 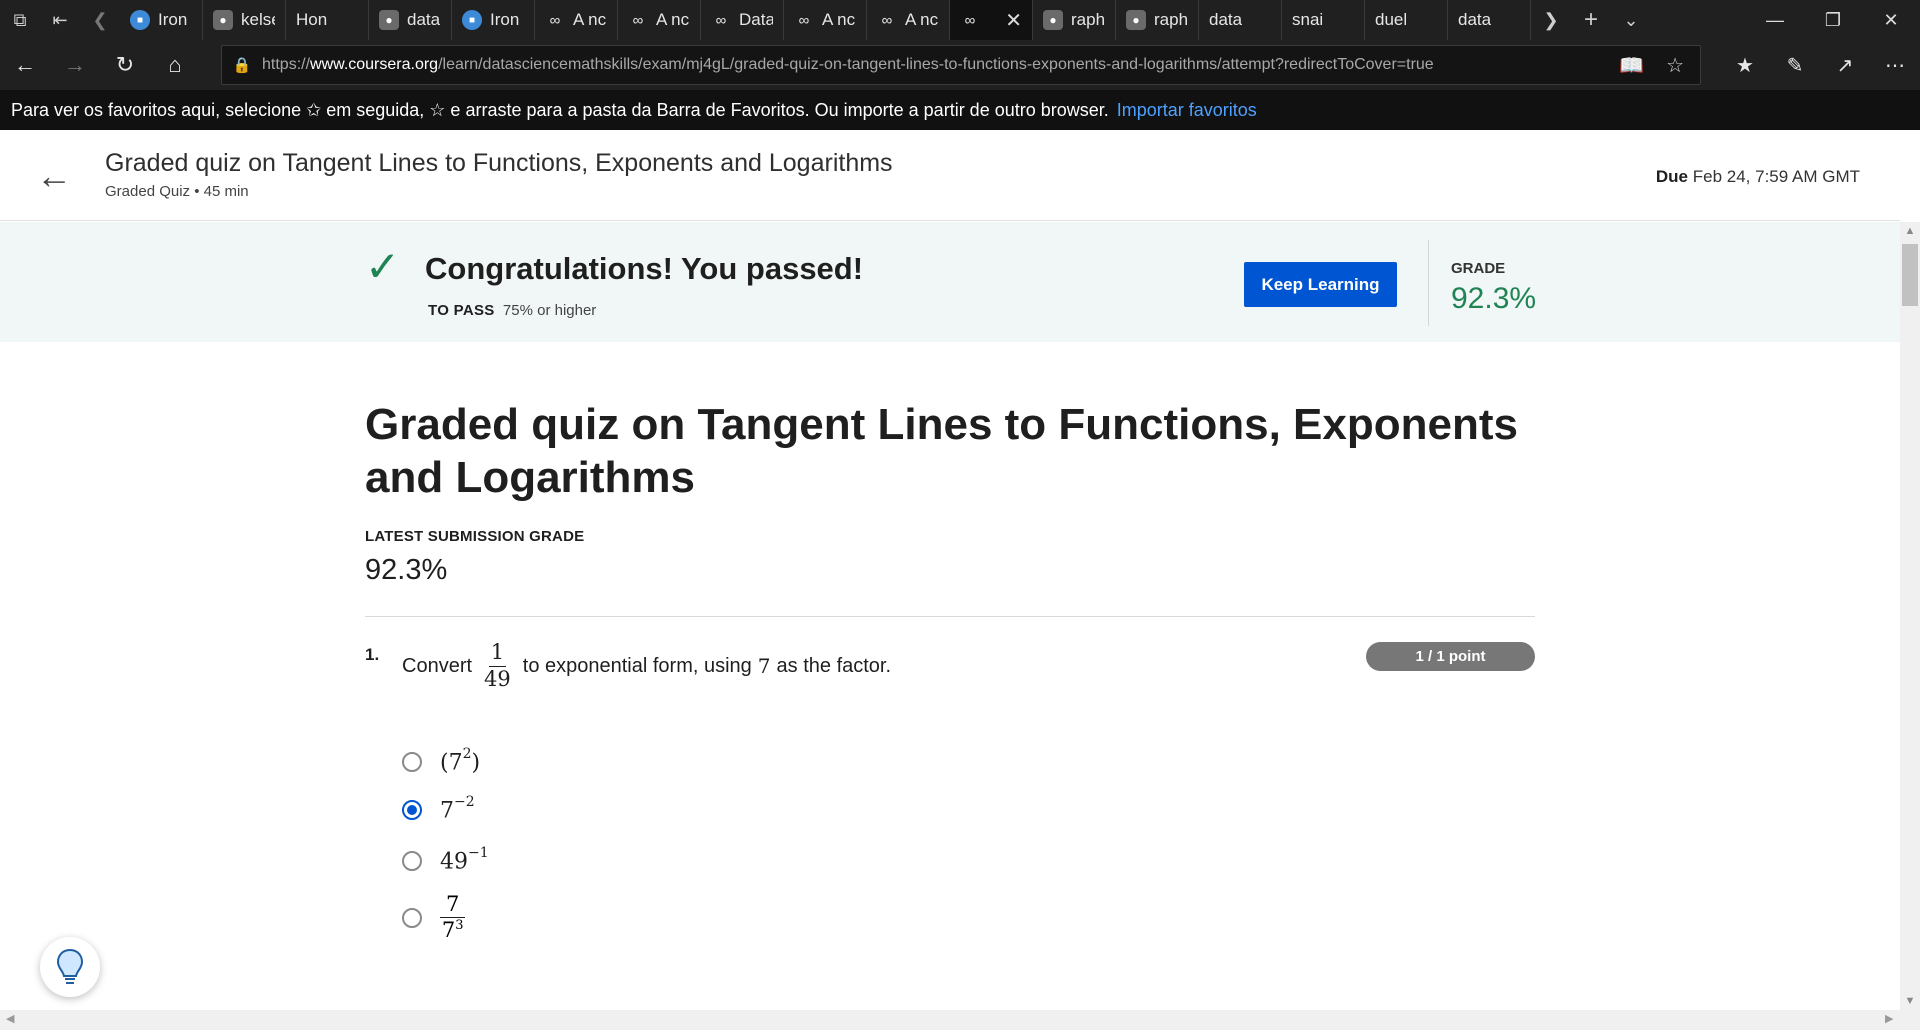 I want to click on horizontal-scrollbar: ◀ ▶, so click(x=960, y=1020).